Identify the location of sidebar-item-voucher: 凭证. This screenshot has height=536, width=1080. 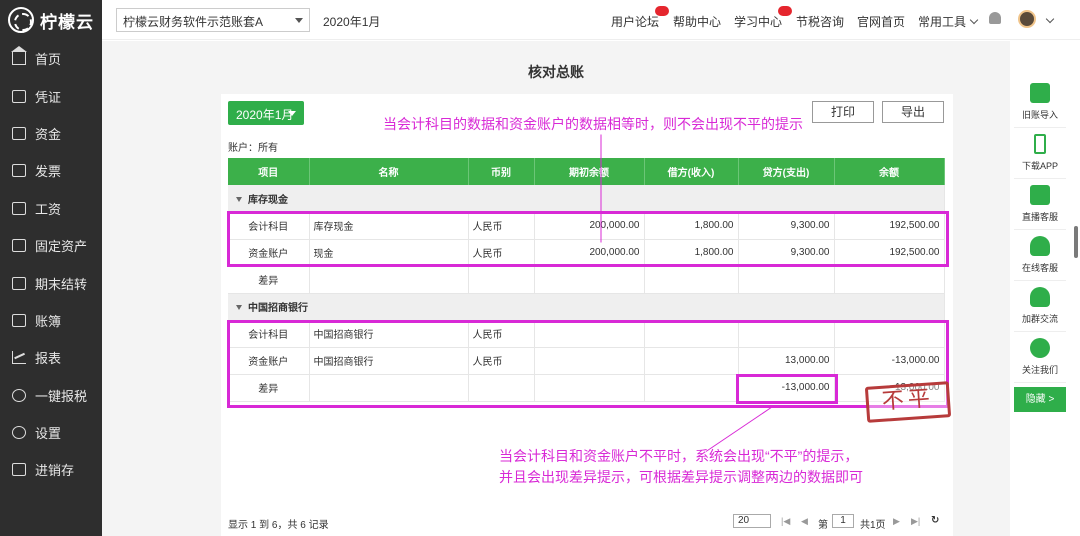
(51, 95).